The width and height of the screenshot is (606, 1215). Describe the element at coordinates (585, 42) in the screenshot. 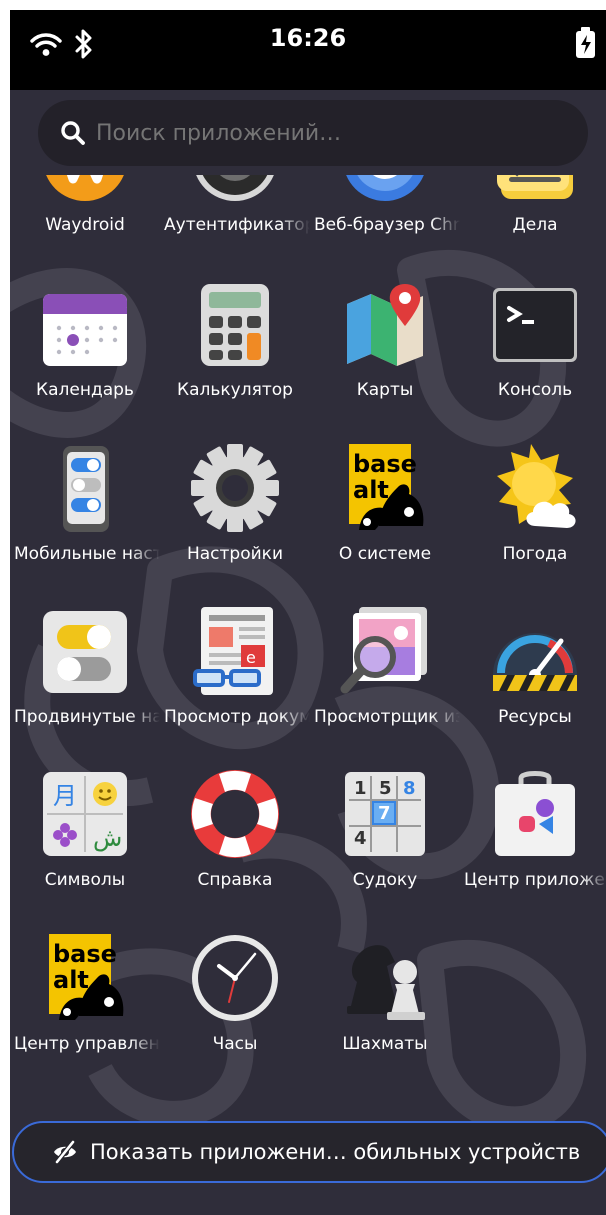

I see `battery-charging-icon` at that location.